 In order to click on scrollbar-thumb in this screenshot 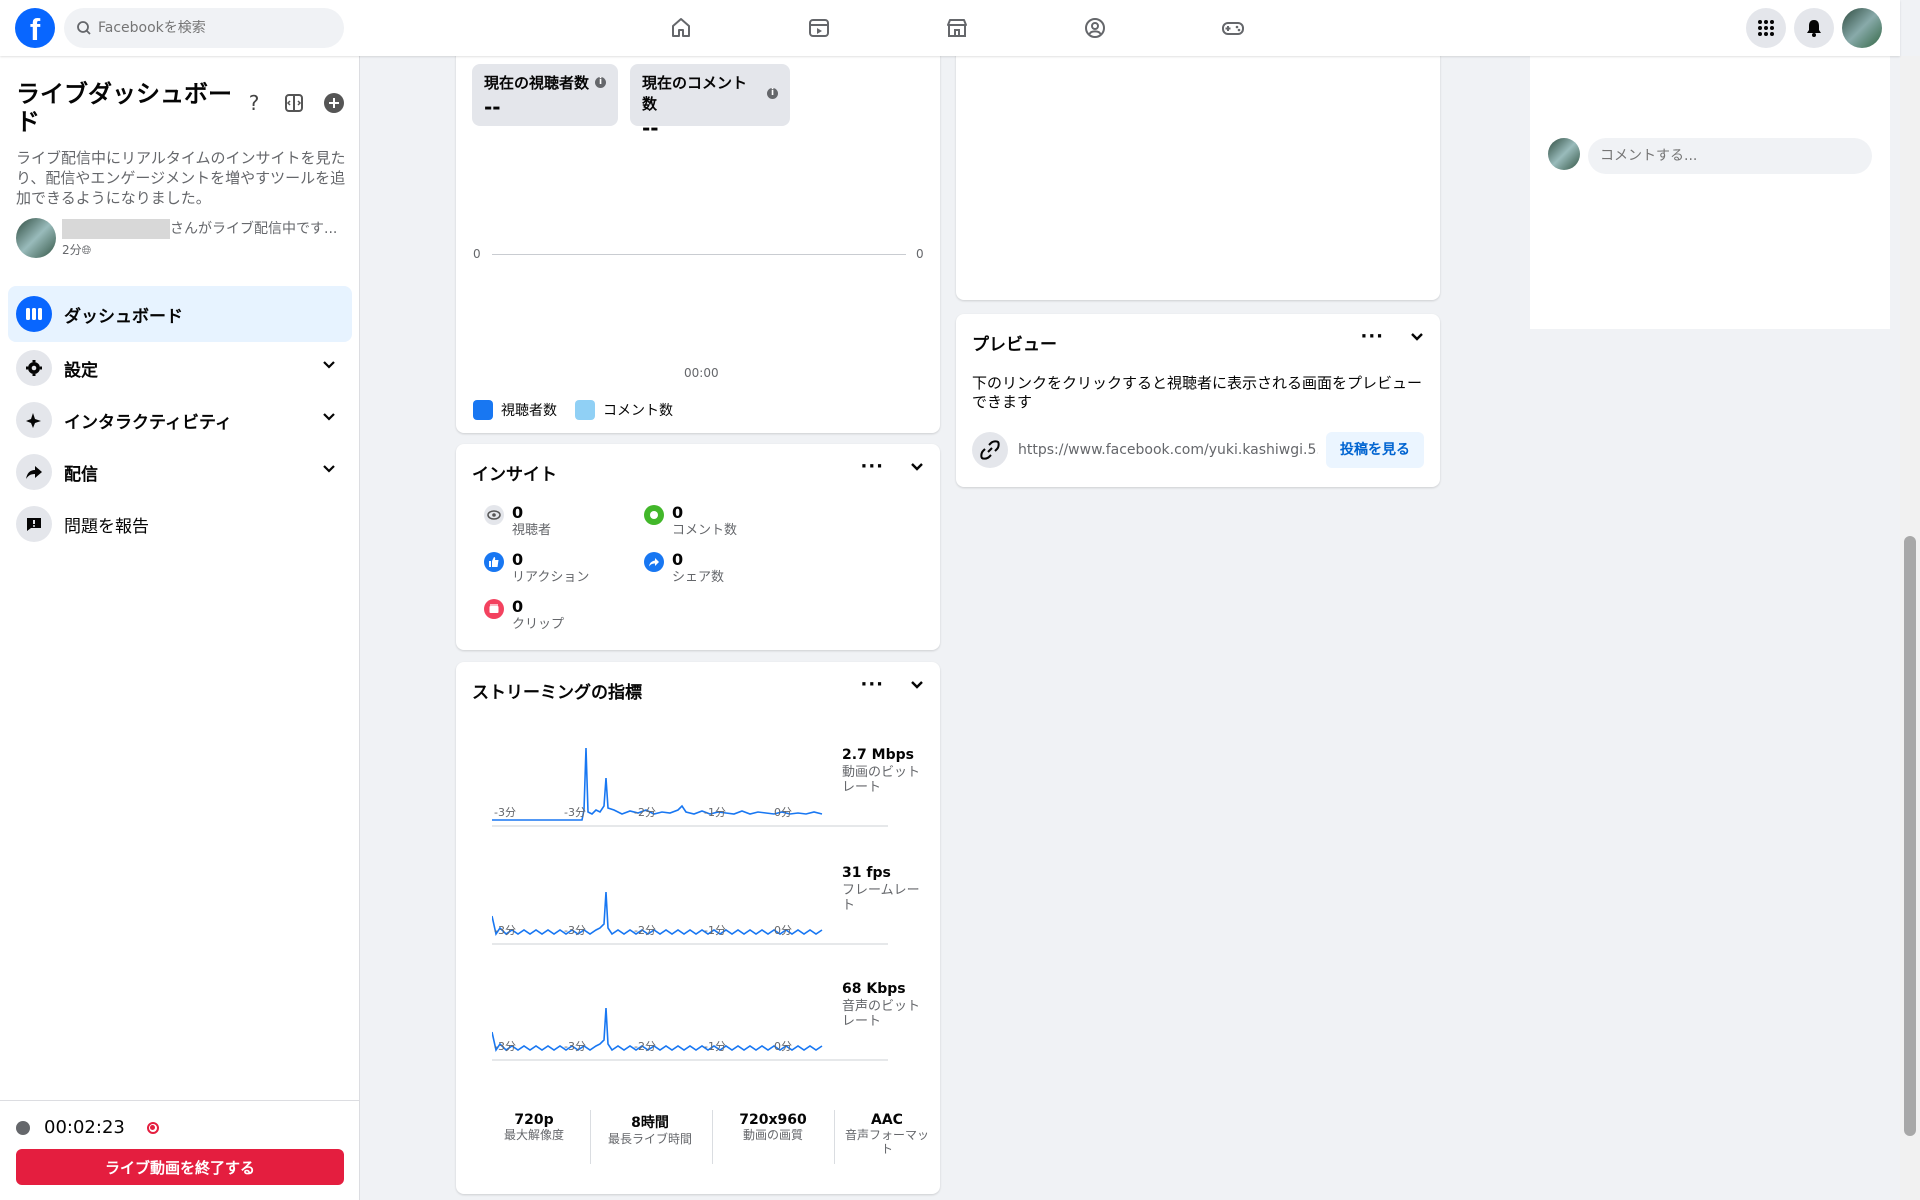, I will do `click(1910, 836)`.